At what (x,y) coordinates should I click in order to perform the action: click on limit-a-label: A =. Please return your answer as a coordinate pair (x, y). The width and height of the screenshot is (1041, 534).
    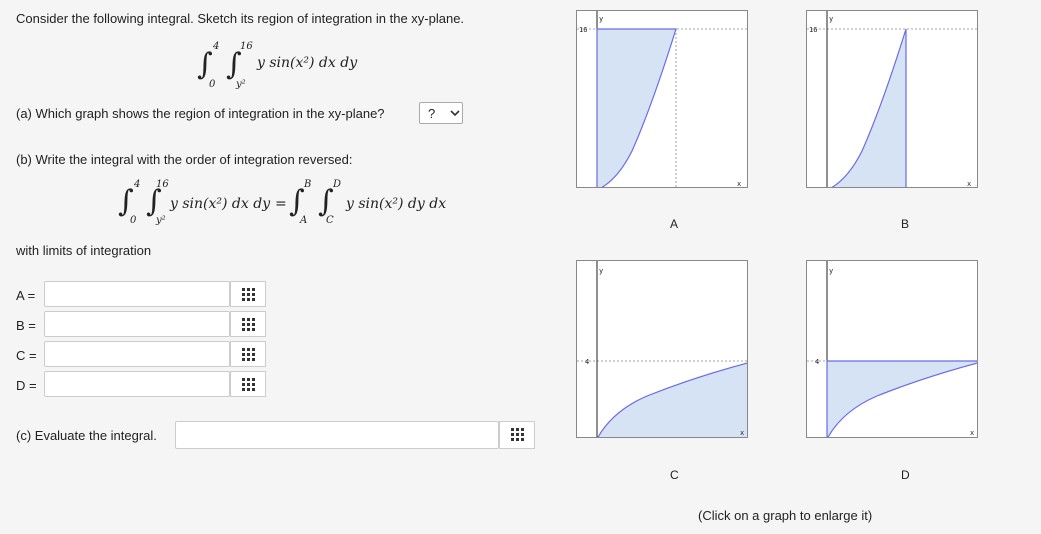
    Looking at the image, I should click on (26, 295).